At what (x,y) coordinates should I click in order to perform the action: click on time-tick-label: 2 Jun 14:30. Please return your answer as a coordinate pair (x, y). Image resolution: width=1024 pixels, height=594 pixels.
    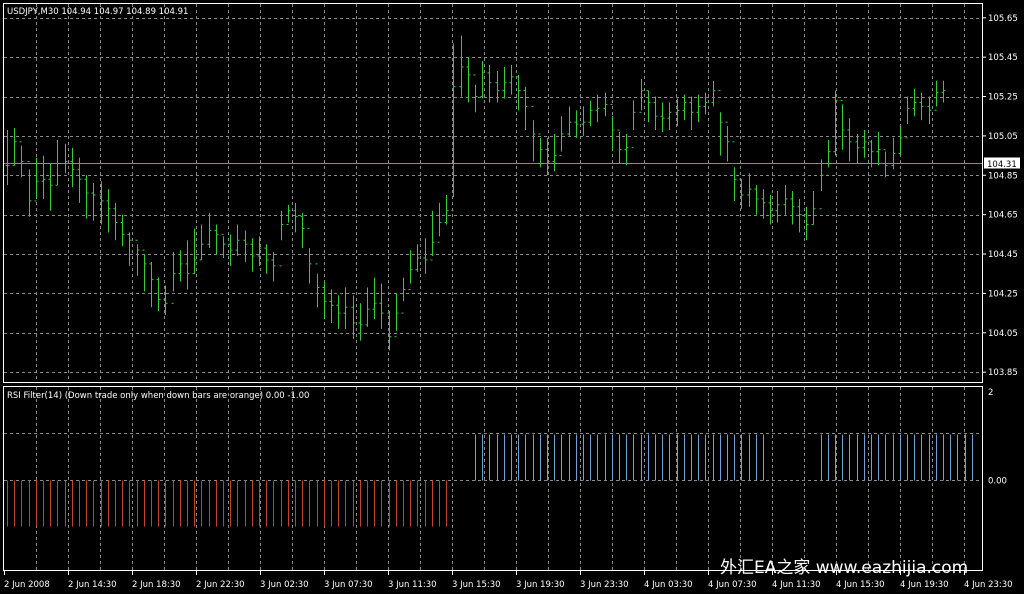
    Looking at the image, I should click on (92, 585).